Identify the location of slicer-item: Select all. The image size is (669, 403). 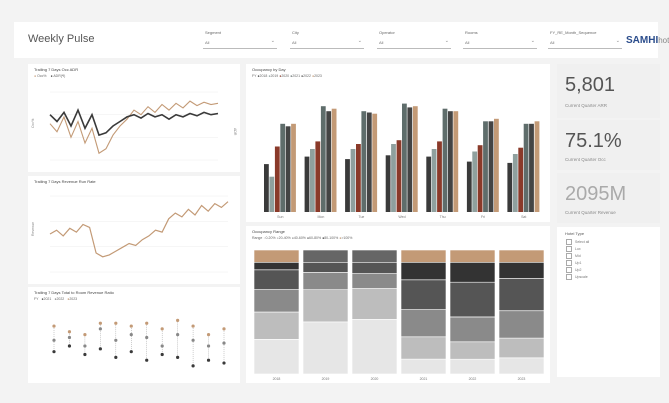
(577, 242).